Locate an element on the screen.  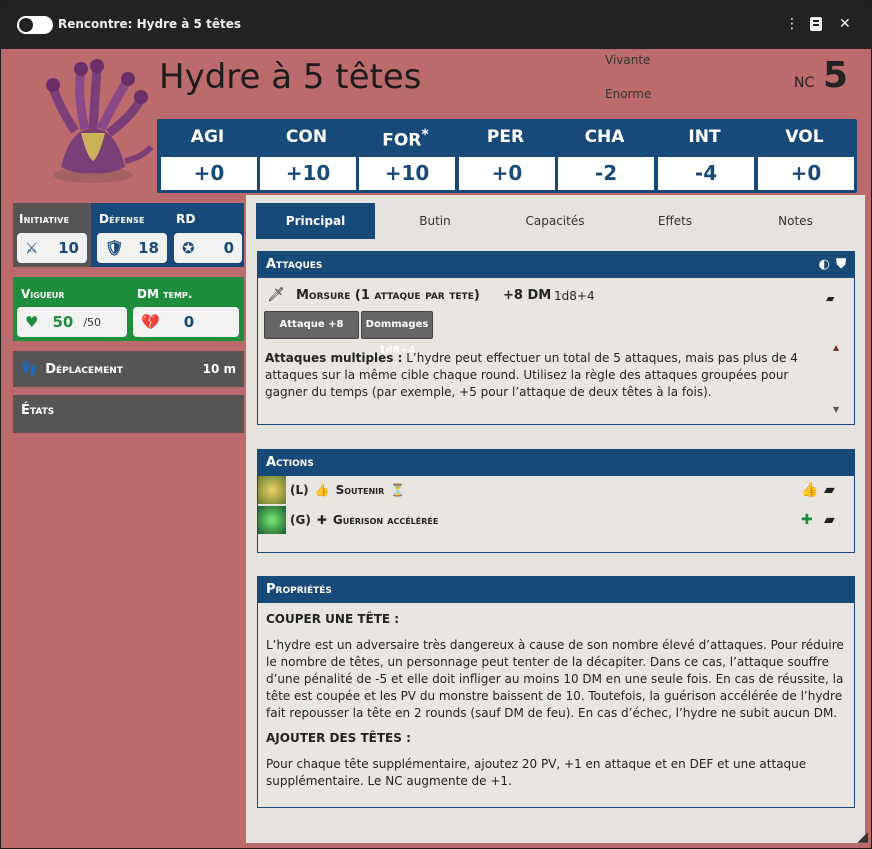
stat-label: INT is located at coordinates (704, 137).